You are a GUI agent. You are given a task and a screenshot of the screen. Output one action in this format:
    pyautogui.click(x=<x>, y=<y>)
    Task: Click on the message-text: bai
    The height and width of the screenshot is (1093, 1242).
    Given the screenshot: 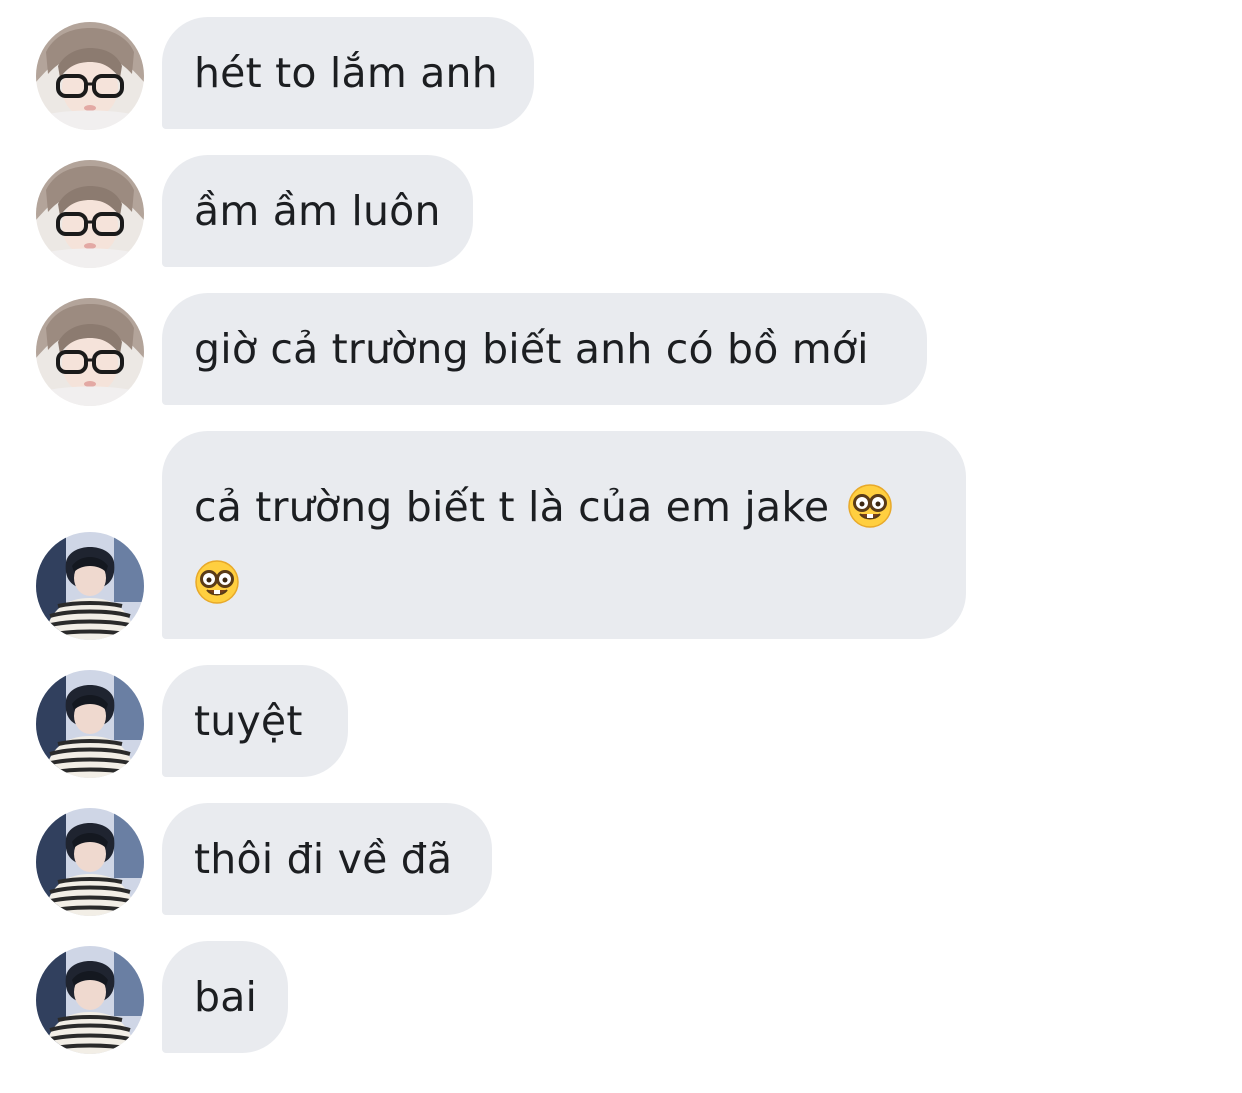 What is the action you would take?
    pyautogui.click(x=226, y=997)
    